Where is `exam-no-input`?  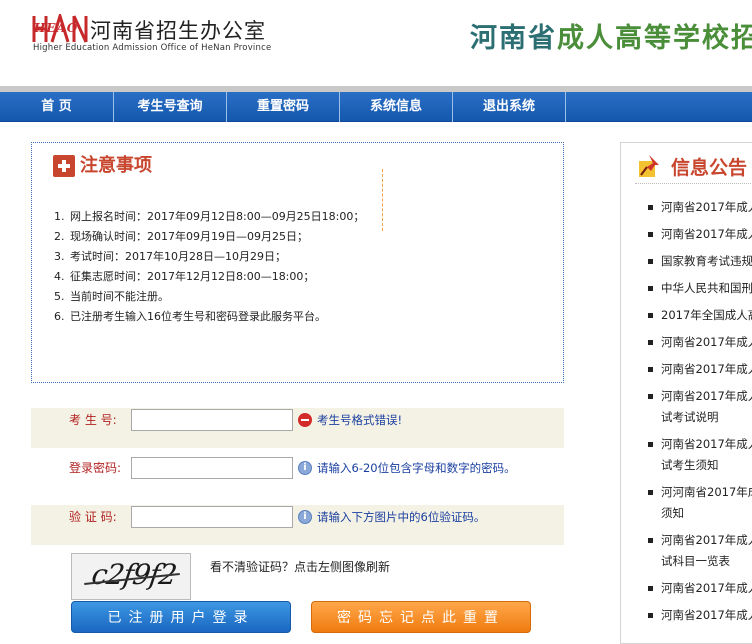
exam-no-input is located at coordinates (212, 420).